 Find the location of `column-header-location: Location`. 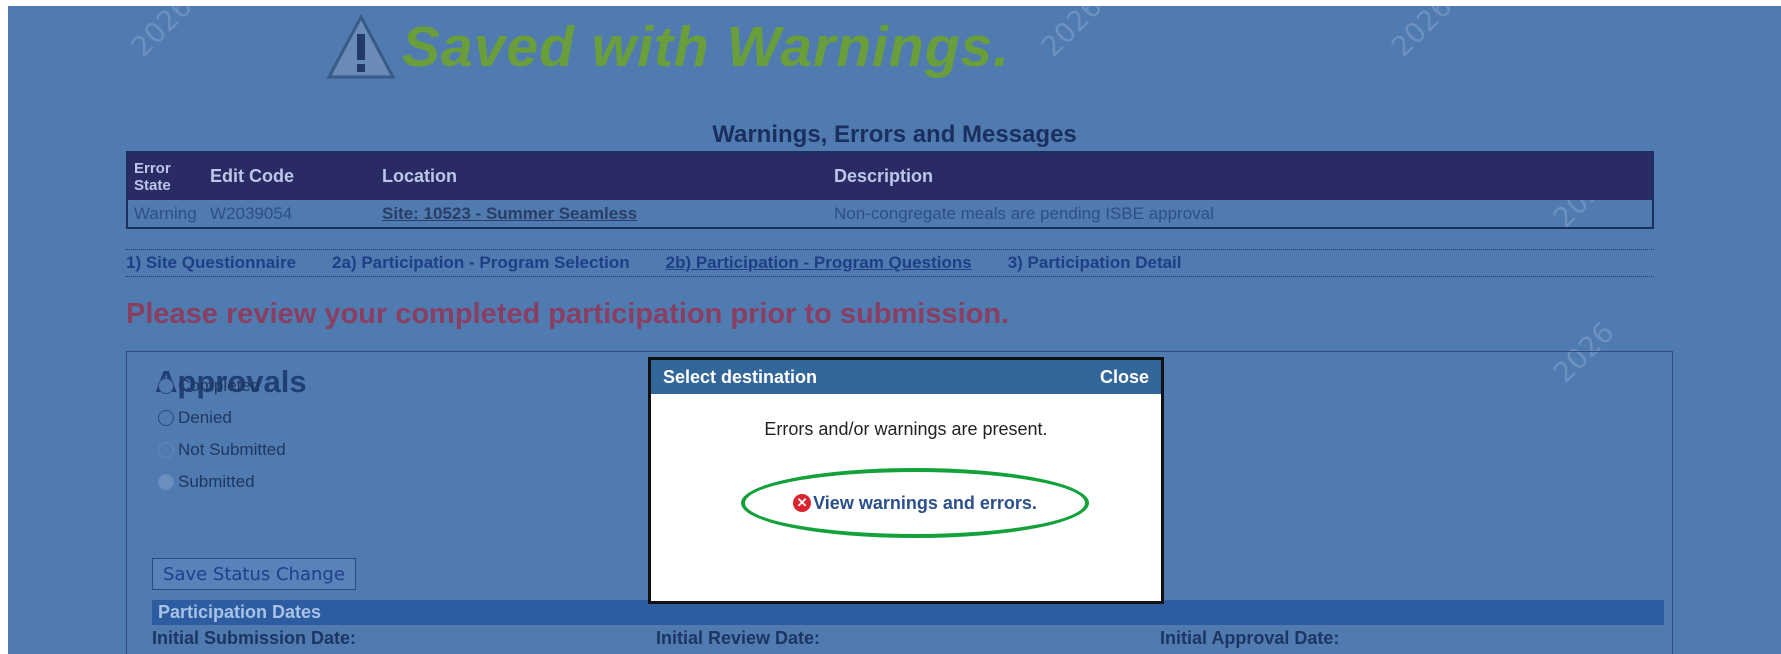

column-header-location: Location is located at coordinates (419, 176).